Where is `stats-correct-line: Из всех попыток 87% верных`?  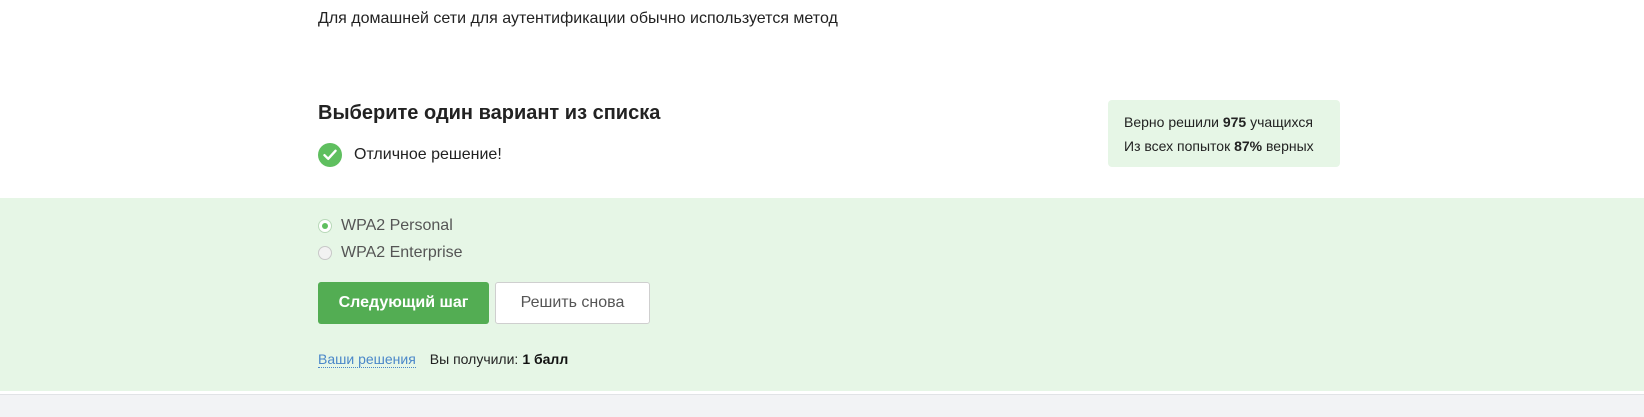 stats-correct-line: Из всех попыток 87% верных is located at coordinates (1232, 146).